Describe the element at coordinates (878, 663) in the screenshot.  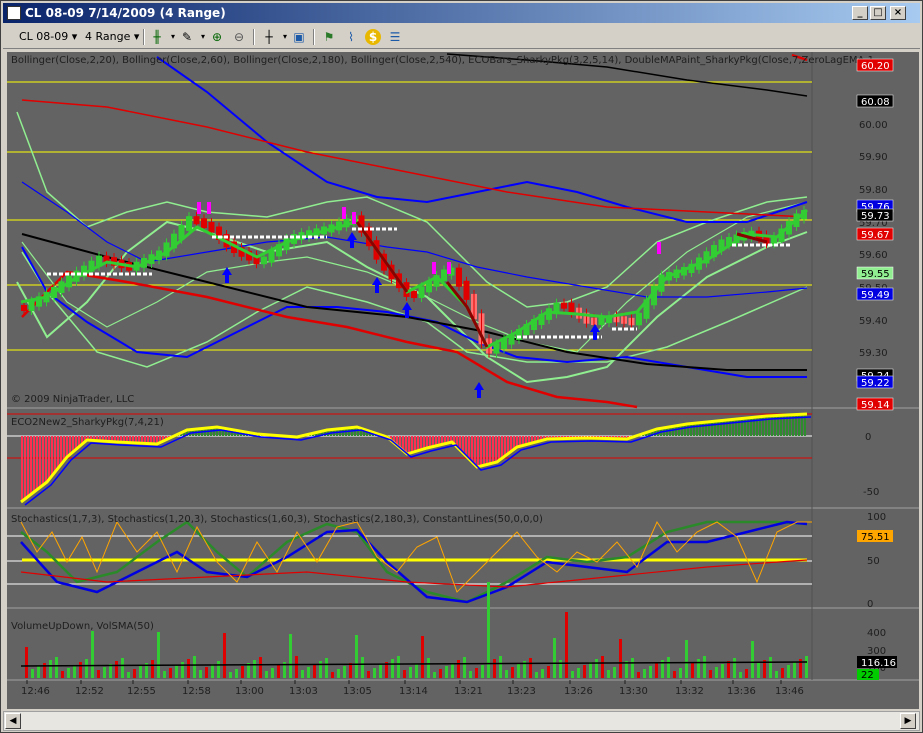
I see `volume-badge-text: 116.16` at that location.